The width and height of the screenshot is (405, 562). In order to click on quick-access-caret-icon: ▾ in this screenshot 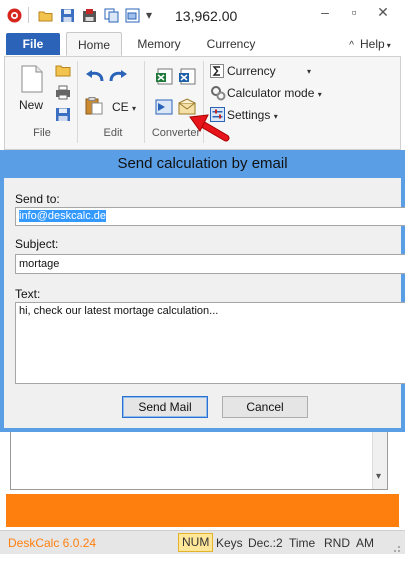, I will do `click(149, 15)`.